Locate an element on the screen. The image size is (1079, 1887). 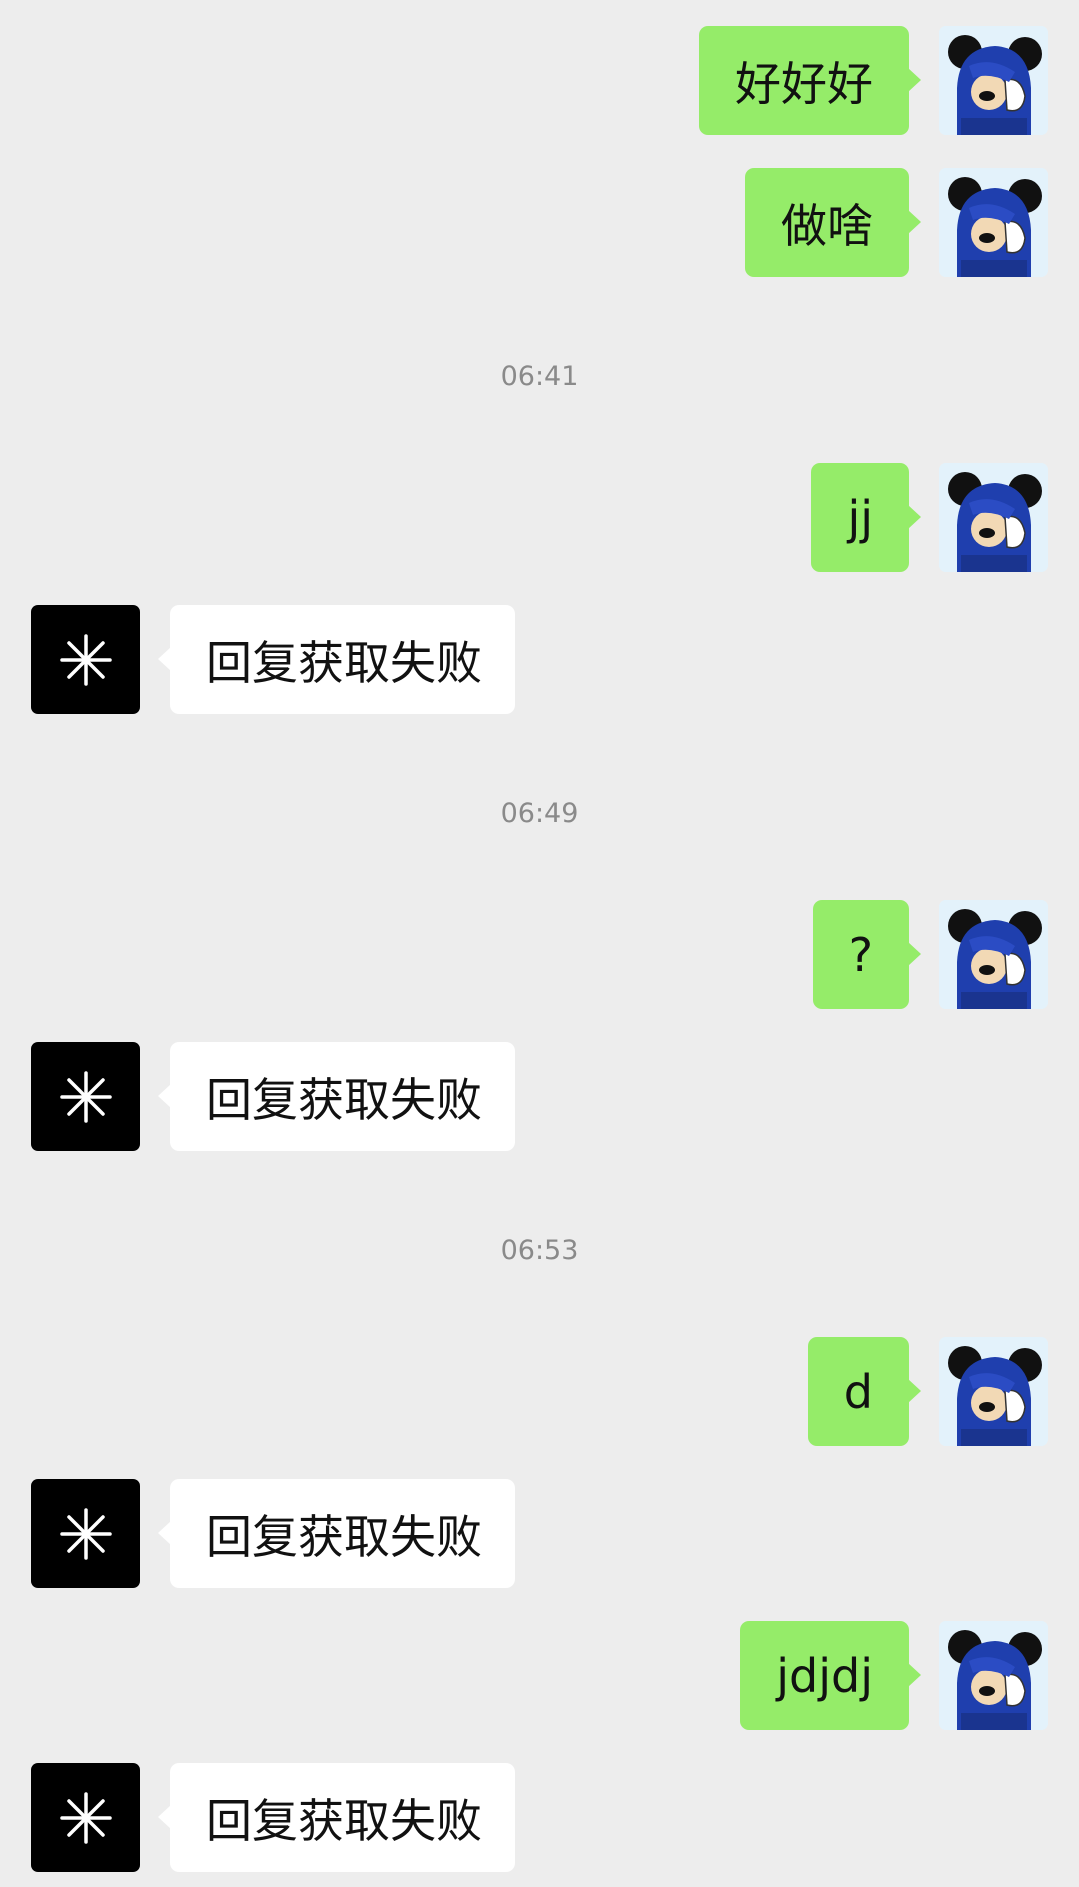
sent-message-bubble: jj is located at coordinates (866, 517).